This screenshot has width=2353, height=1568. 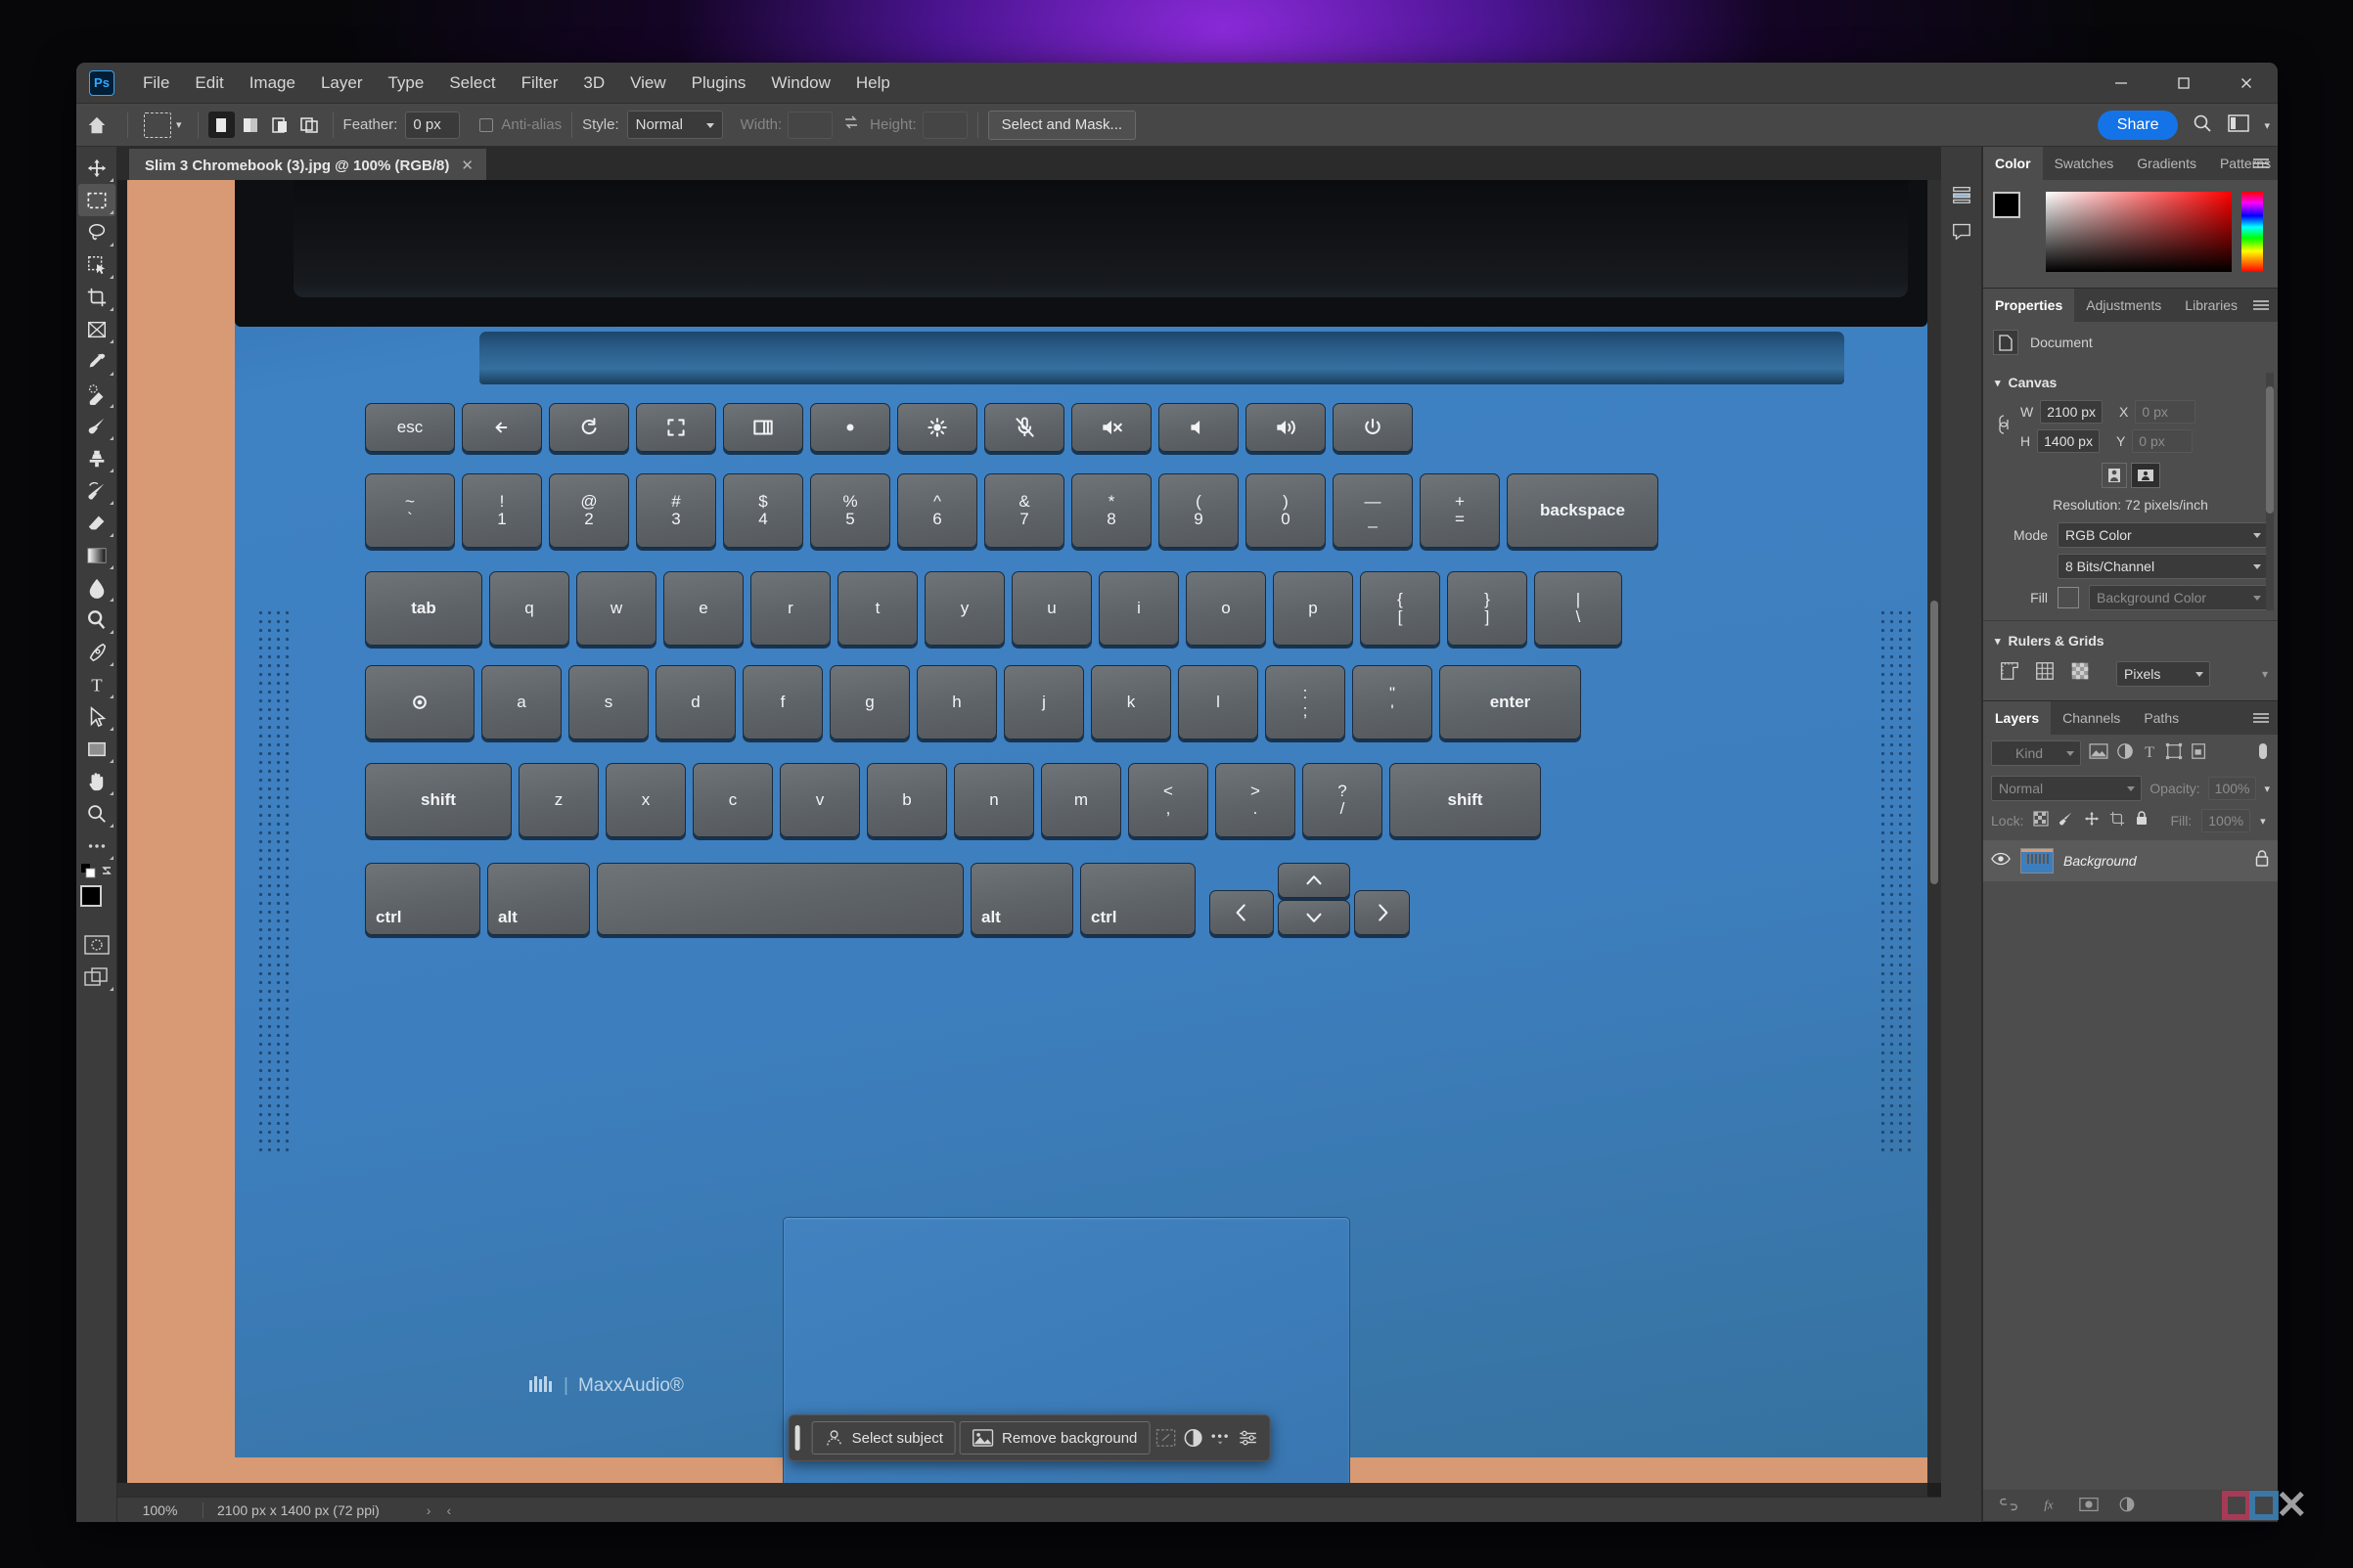 What do you see at coordinates (797, 1438) in the screenshot?
I see `drag-handle` at bounding box center [797, 1438].